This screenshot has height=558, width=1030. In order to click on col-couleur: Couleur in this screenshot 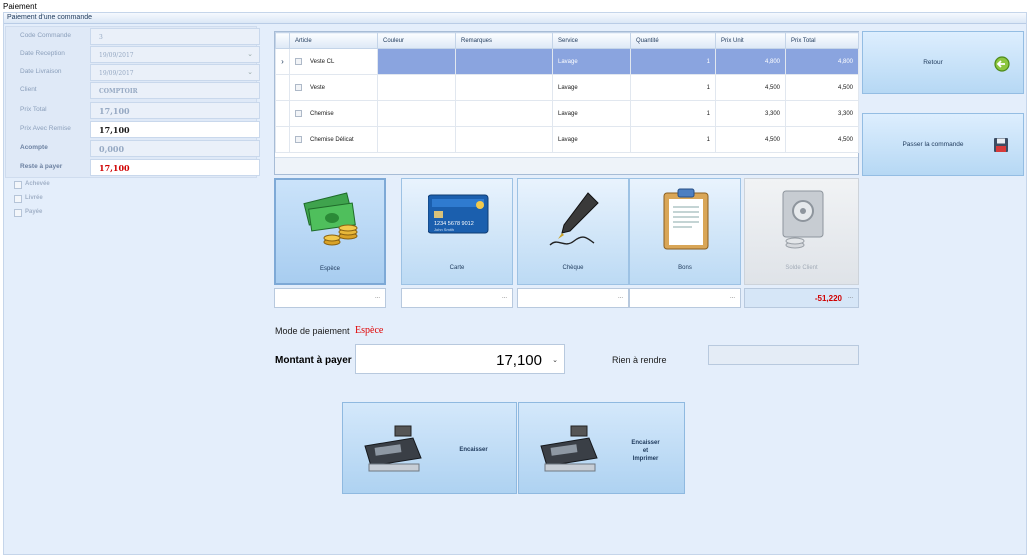, I will do `click(416, 40)`.